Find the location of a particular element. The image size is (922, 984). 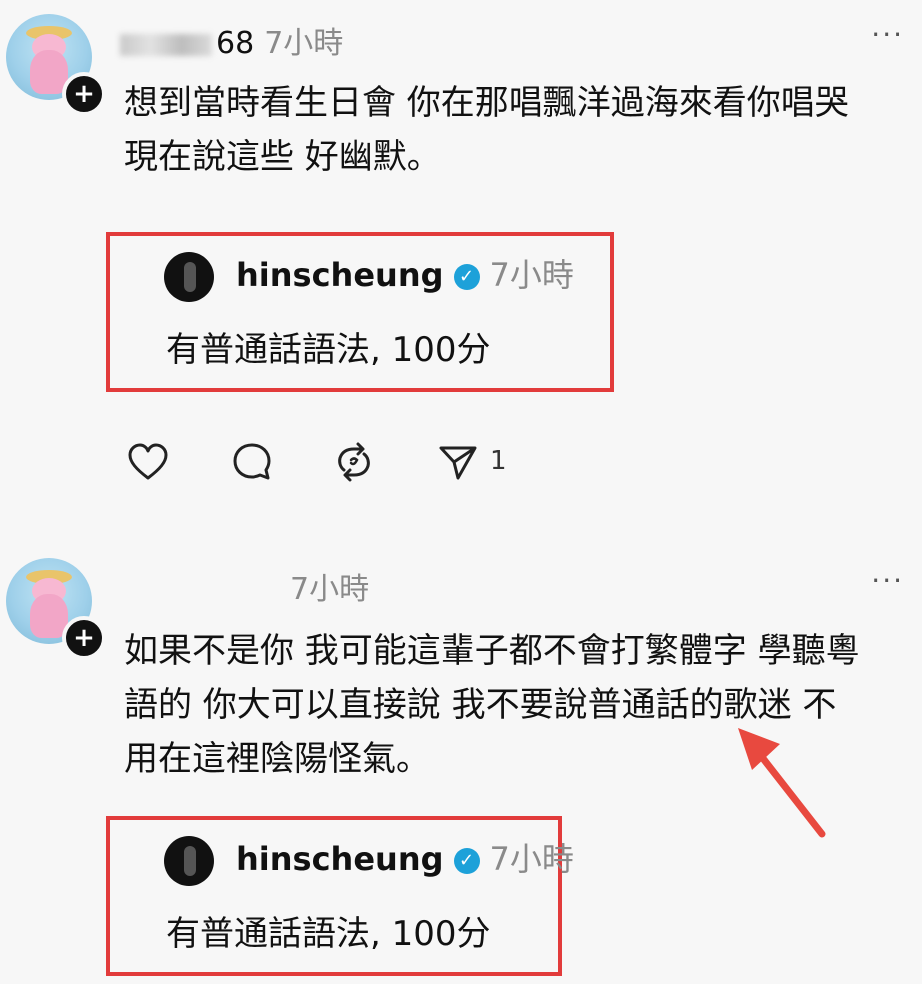

share-count: 1 is located at coordinates (498, 461).